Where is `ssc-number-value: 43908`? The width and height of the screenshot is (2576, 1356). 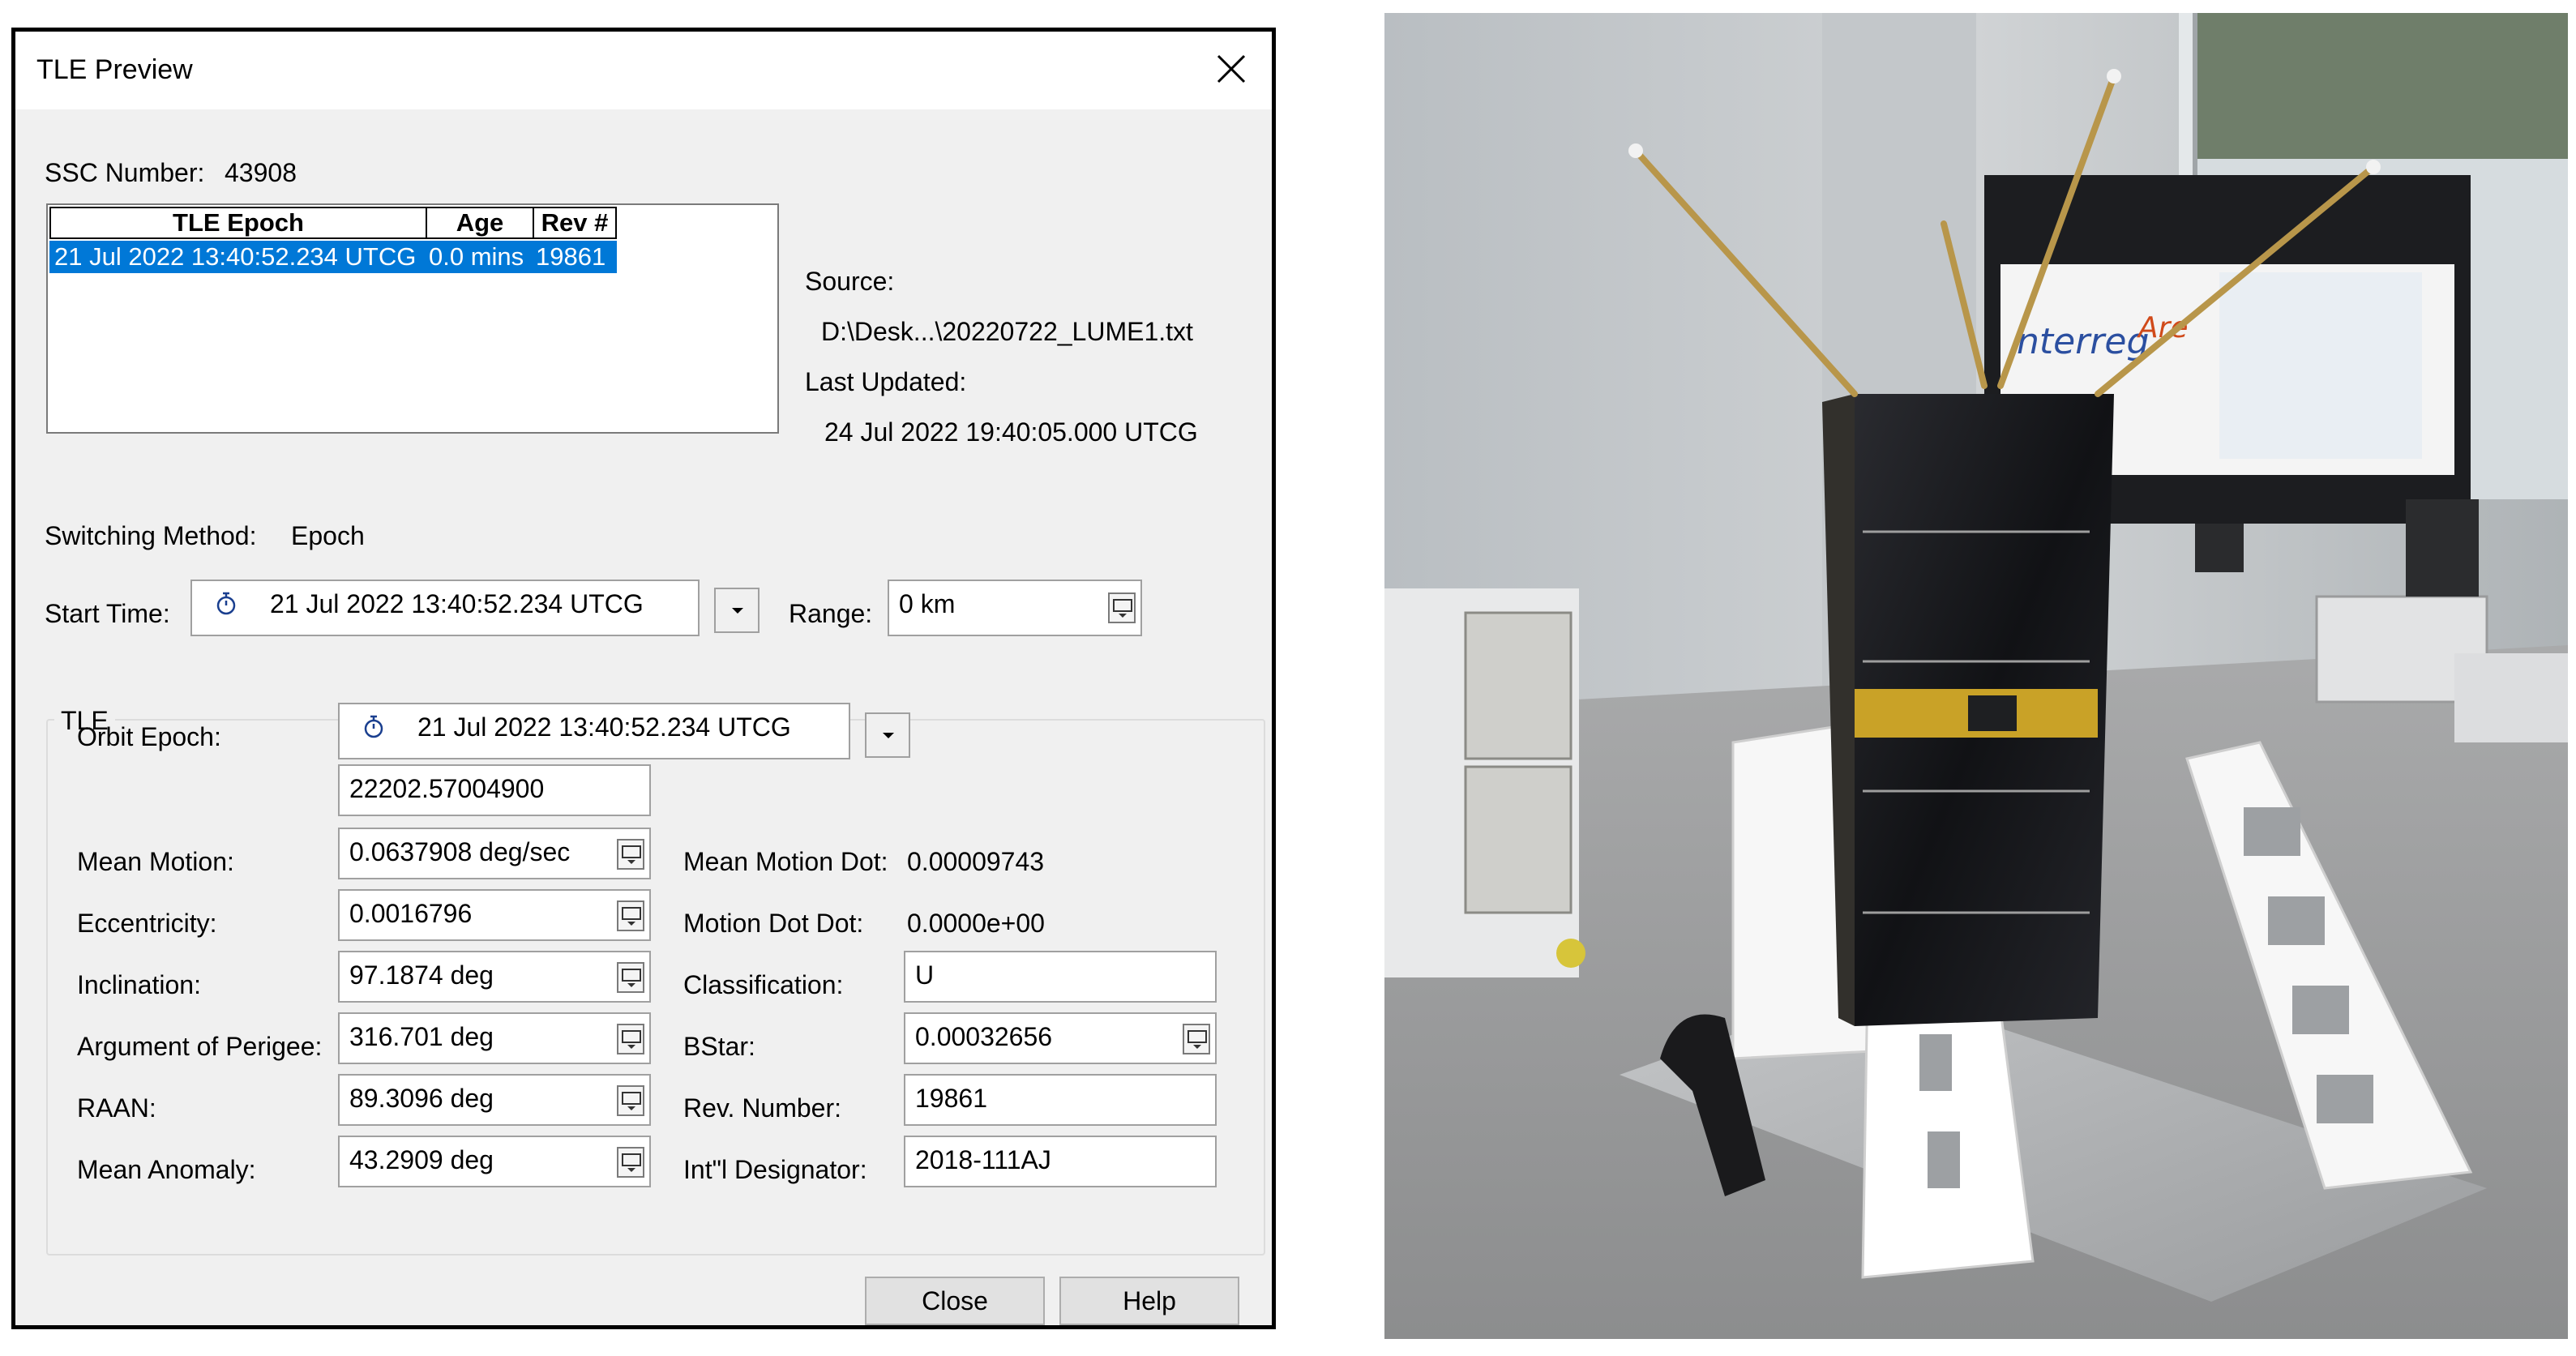 ssc-number-value: 43908 is located at coordinates (261, 172).